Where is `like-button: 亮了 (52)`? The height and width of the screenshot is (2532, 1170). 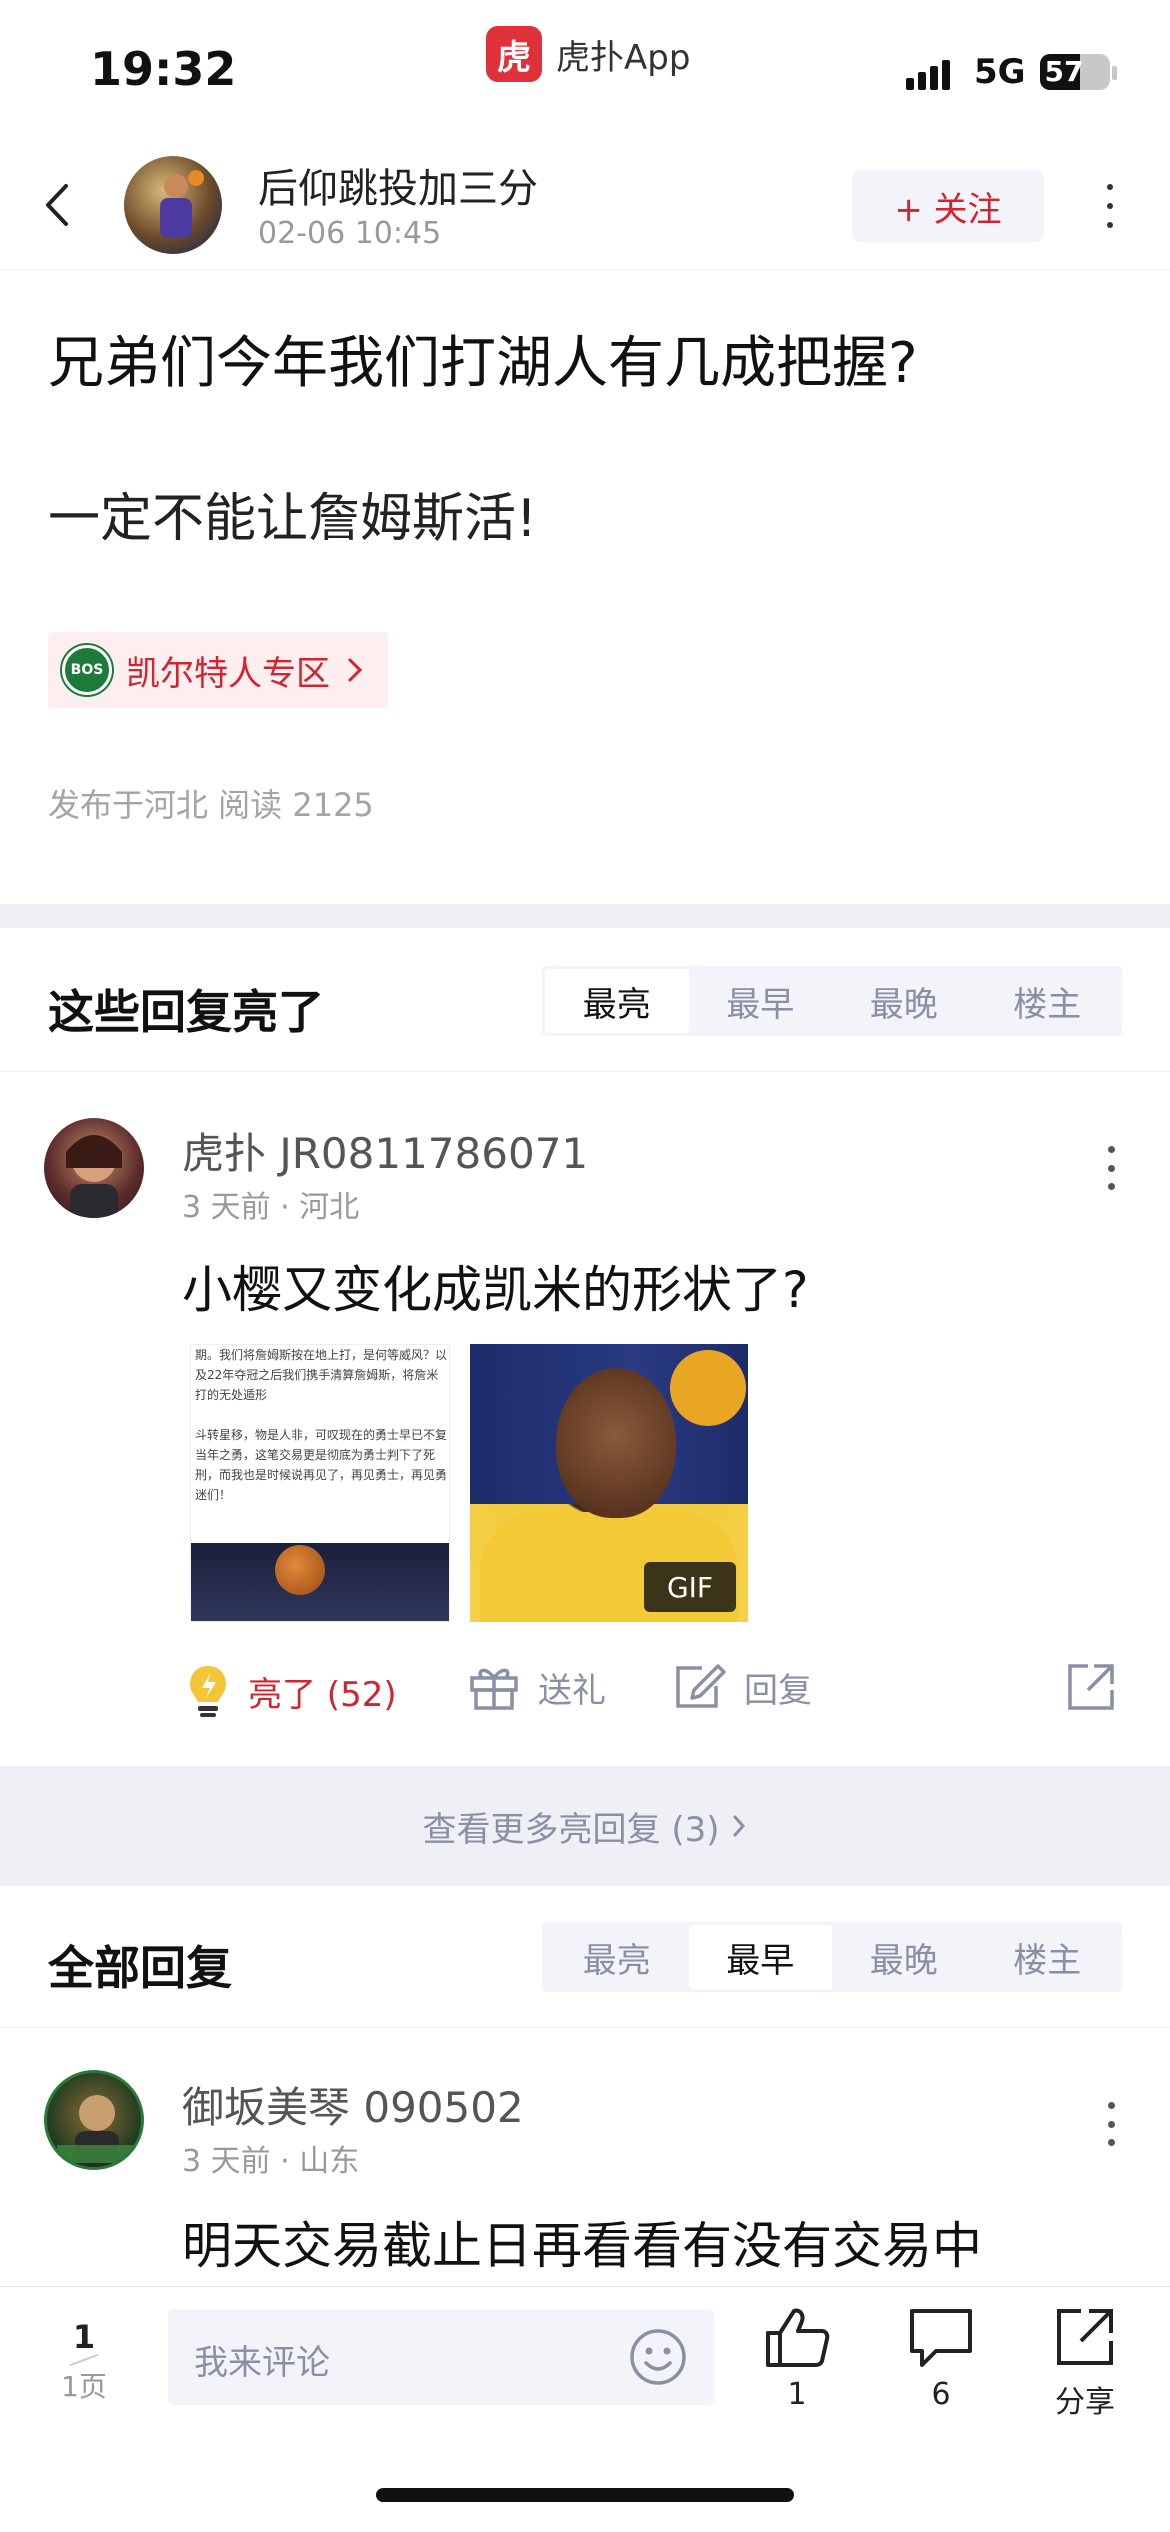 like-button: 亮了 (52) is located at coordinates (291, 1691).